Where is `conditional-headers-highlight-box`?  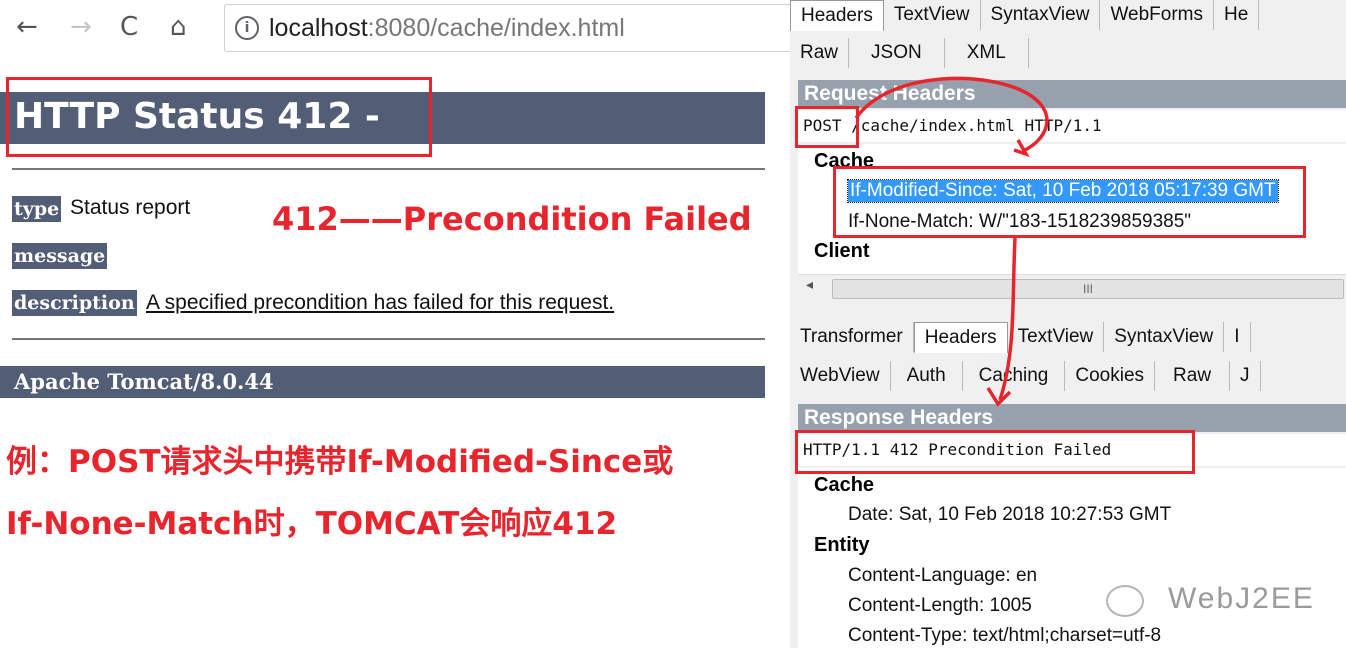
conditional-headers-highlight-box is located at coordinates (1069, 202).